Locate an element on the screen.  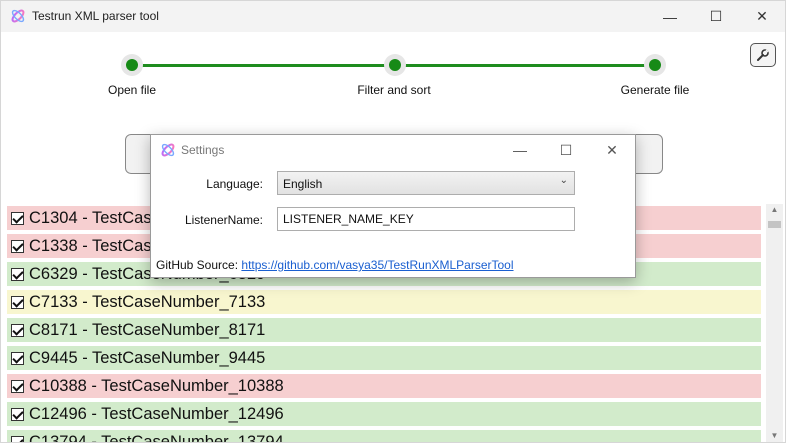
step-dot-open-file is located at coordinates (132, 65).